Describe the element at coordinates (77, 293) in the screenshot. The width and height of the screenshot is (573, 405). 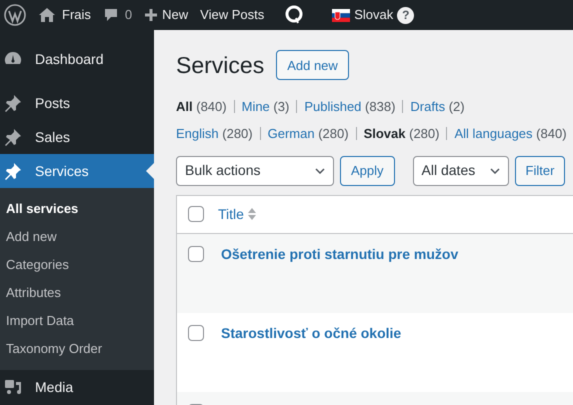
I see `submenu-item: Attributes` at that location.